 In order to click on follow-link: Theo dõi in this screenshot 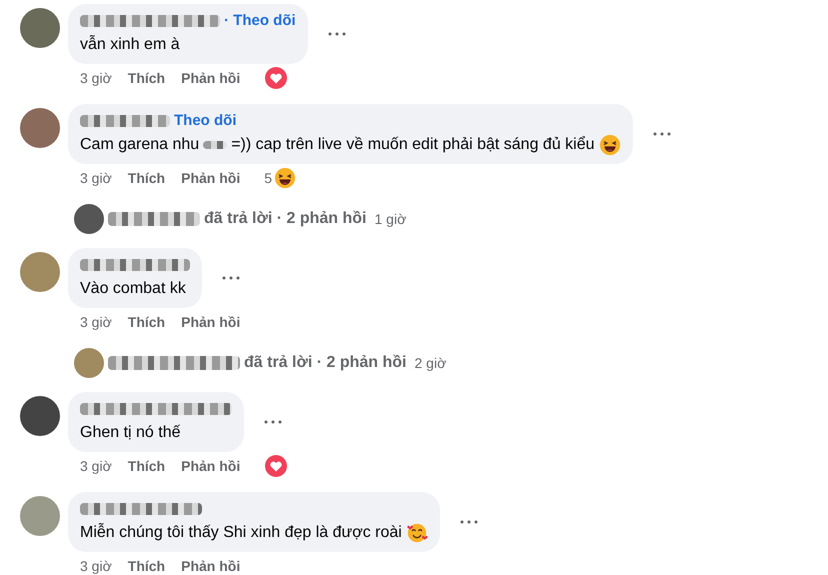, I will do `click(205, 121)`.